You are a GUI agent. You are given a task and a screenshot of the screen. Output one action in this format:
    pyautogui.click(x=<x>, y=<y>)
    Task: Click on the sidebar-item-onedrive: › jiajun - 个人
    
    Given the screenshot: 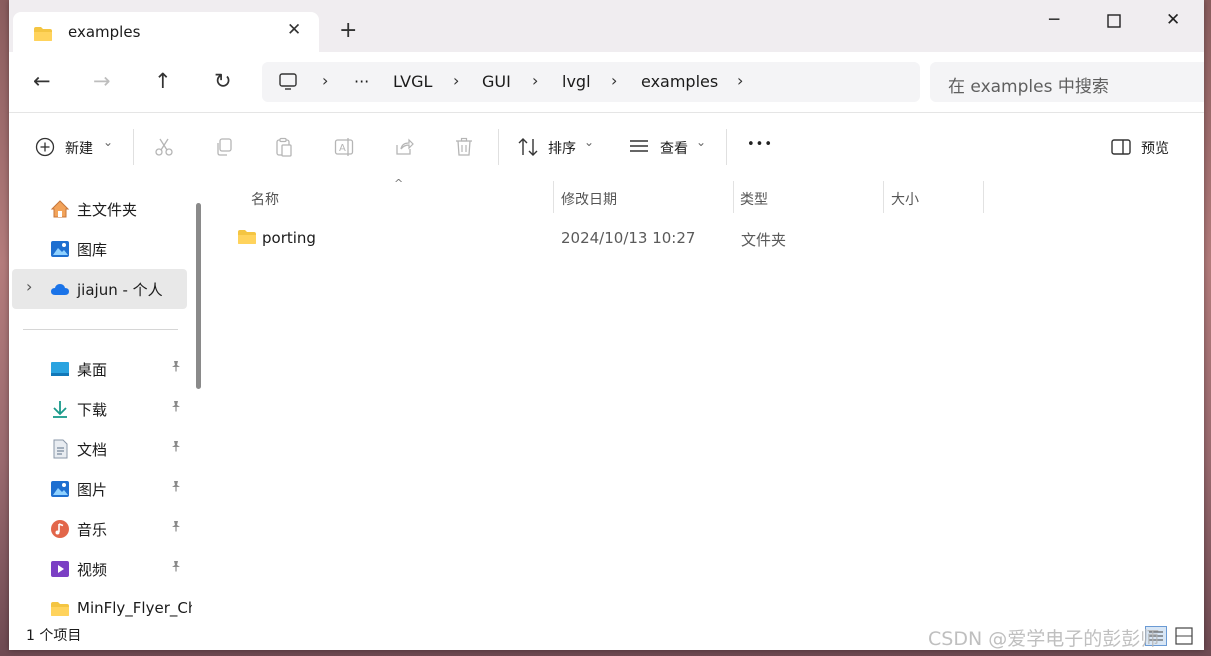 What is the action you would take?
    pyautogui.click(x=99, y=289)
    